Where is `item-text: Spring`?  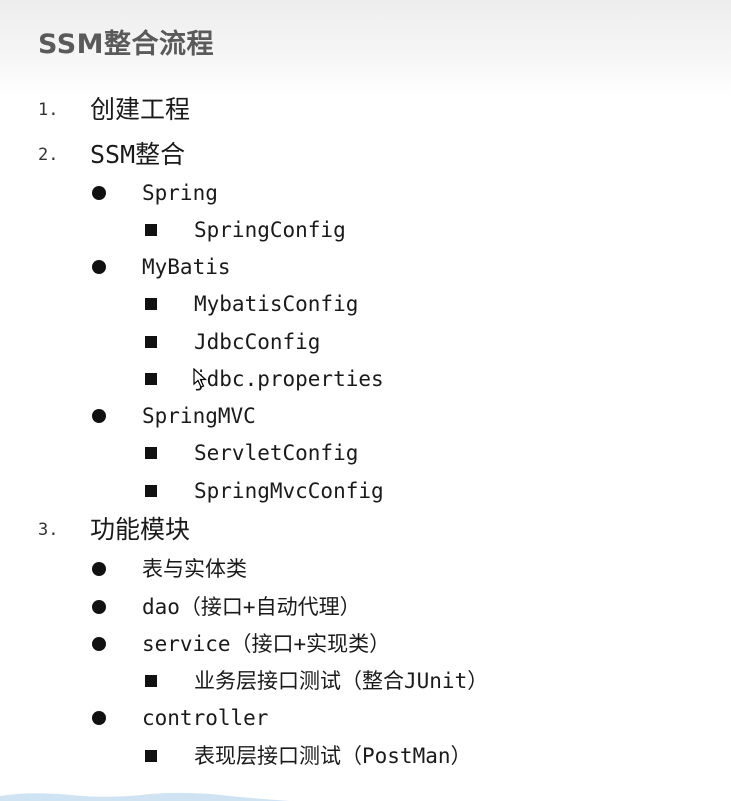
item-text: Spring is located at coordinates (180, 193).